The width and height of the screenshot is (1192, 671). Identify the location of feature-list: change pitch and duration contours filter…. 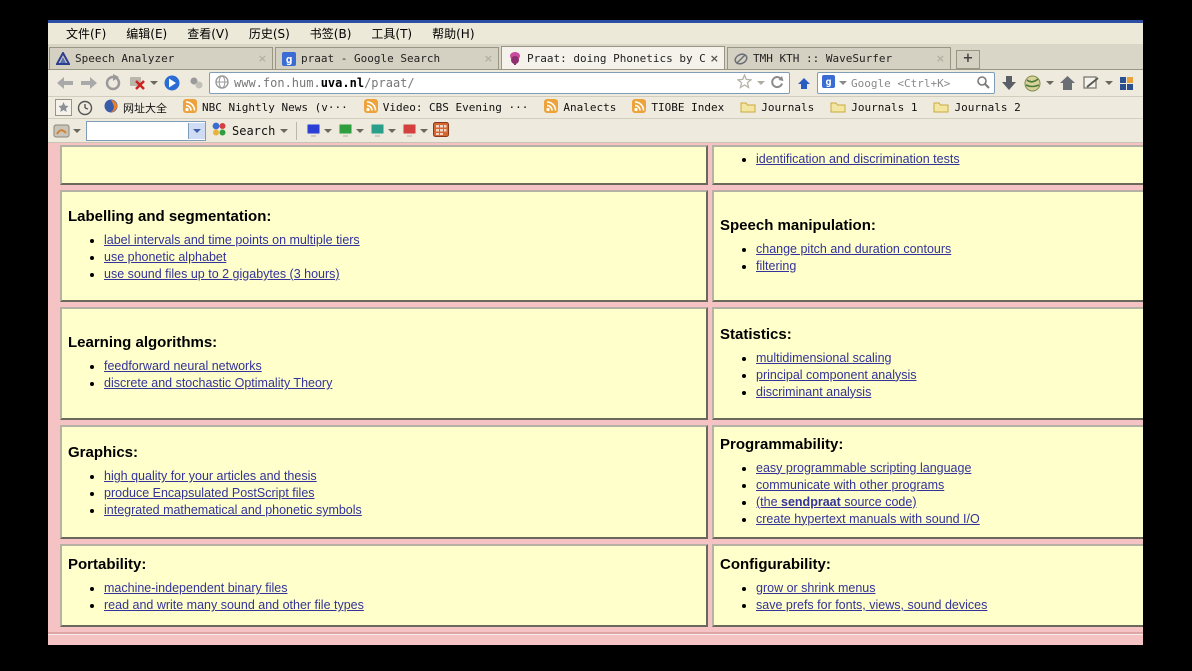
(930, 259).